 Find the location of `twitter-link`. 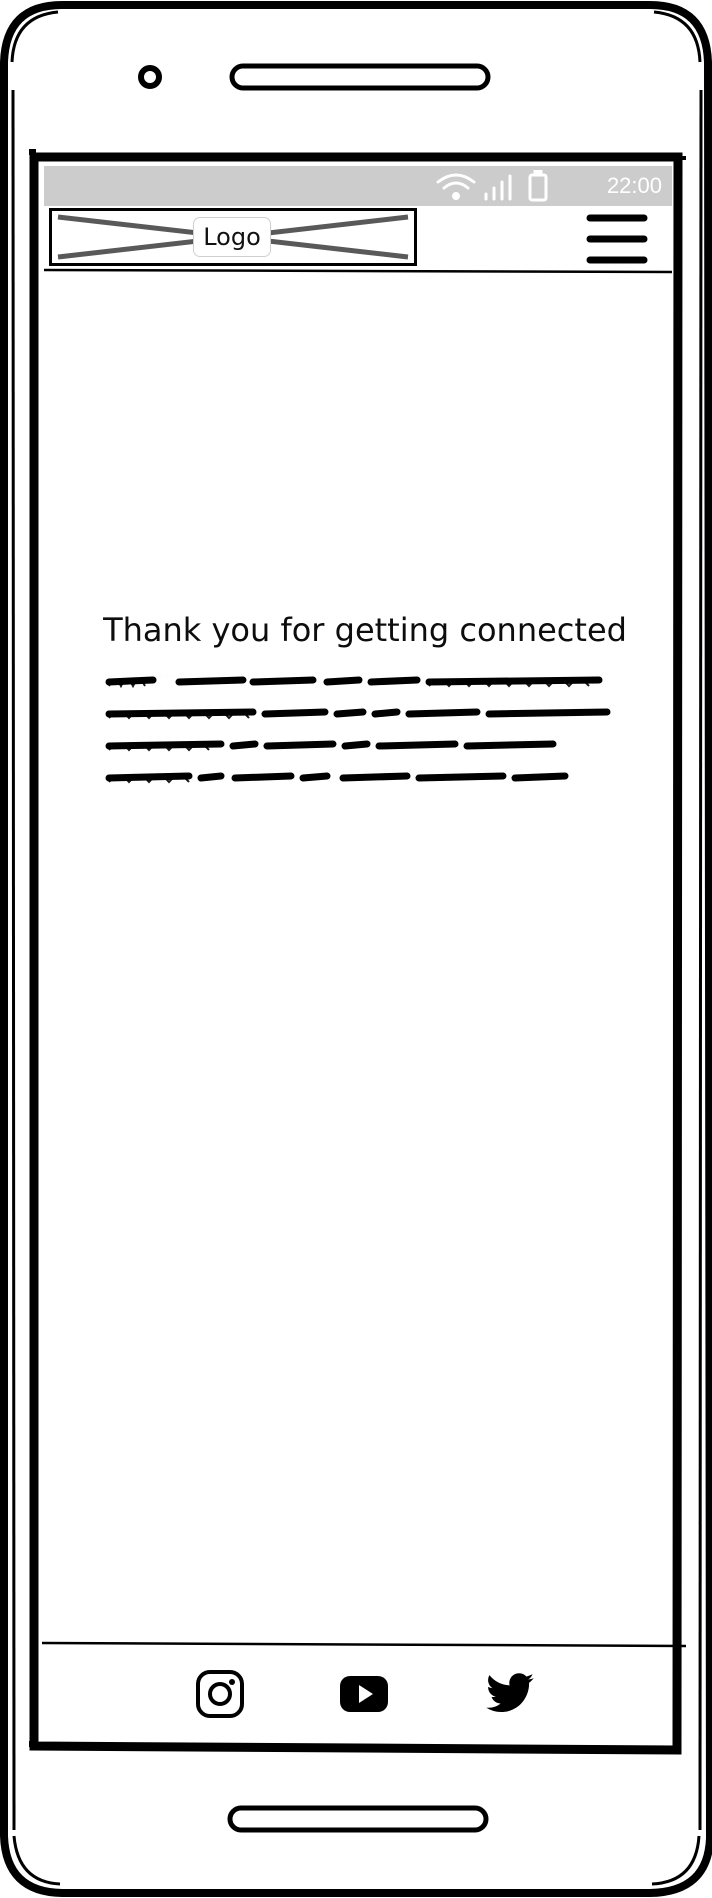

twitter-link is located at coordinates (510, 1694).